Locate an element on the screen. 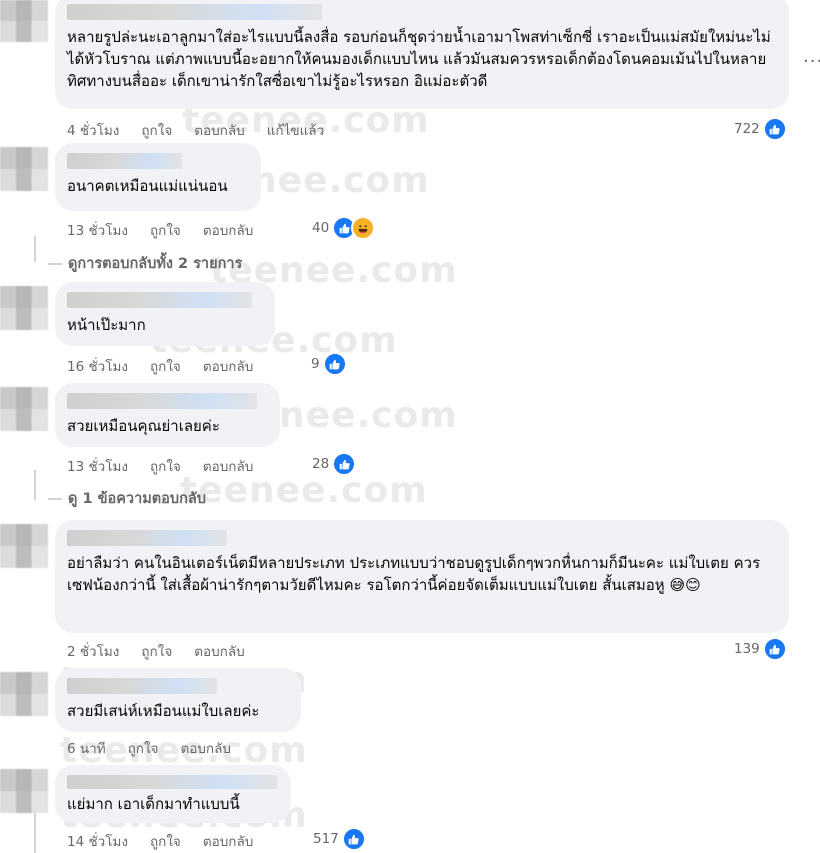 The width and height of the screenshot is (820, 853). haha-icon is located at coordinates (363, 228).